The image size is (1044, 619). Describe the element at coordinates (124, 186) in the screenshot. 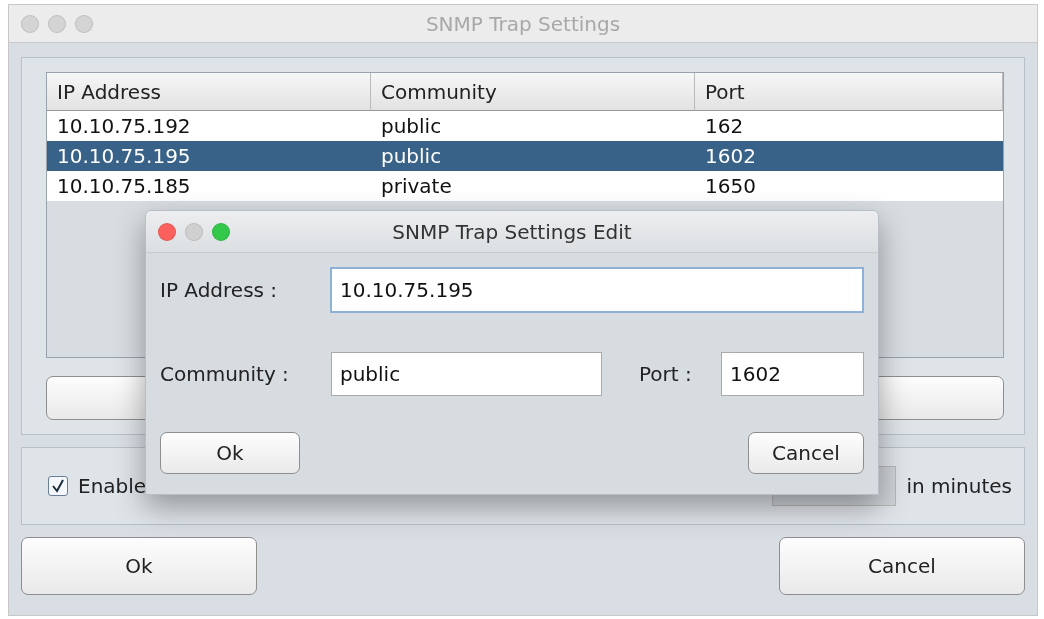

I see `table-cell-text: 10.10.75.185` at that location.